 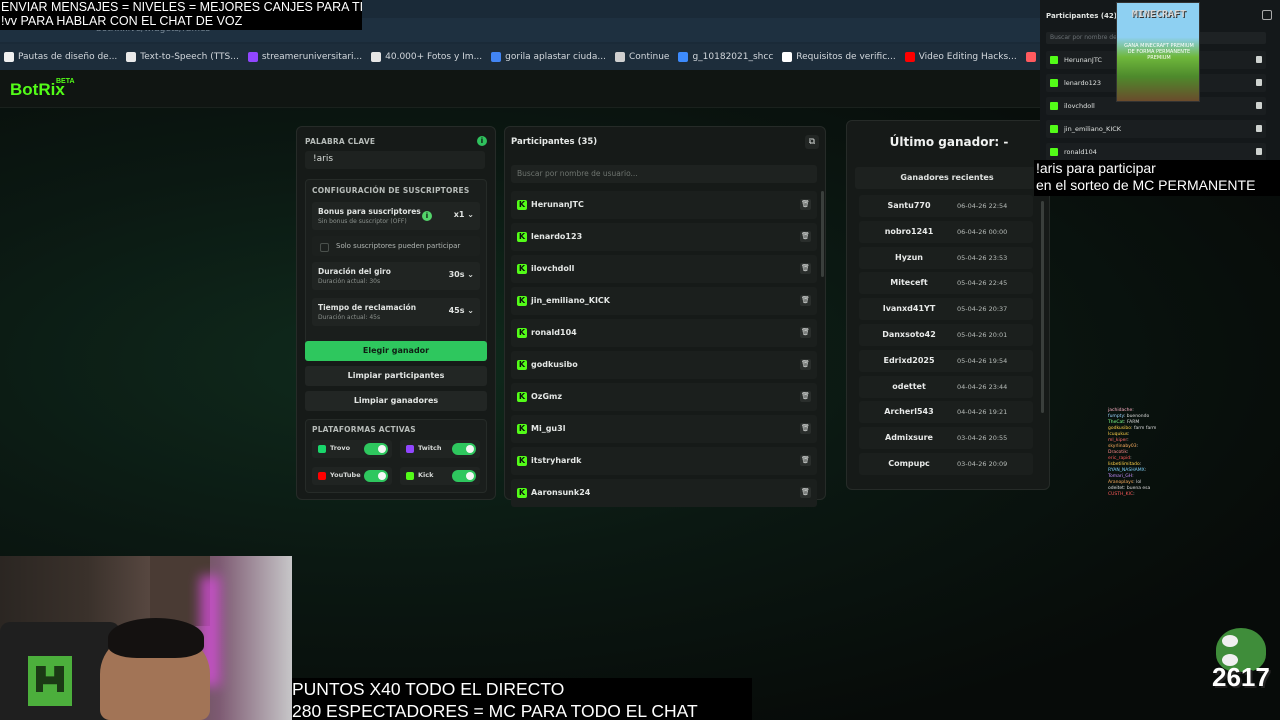 I want to click on mini-participant-name: lenardo123, so click(x=1082, y=83).